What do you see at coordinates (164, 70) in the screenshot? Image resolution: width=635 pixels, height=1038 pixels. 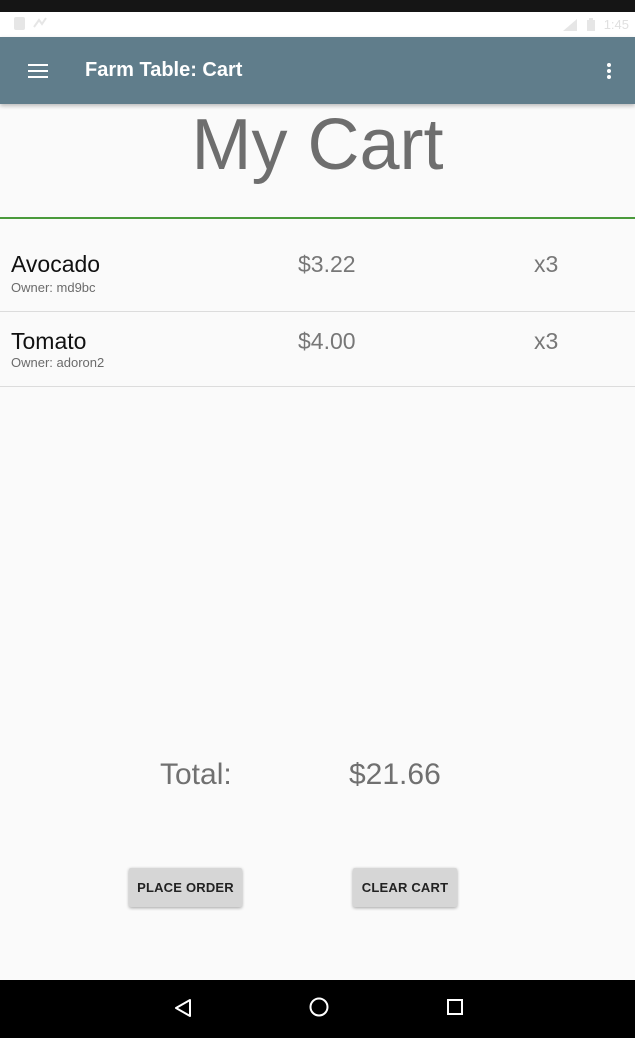 I see `app-title: Farm Table: Cart` at bounding box center [164, 70].